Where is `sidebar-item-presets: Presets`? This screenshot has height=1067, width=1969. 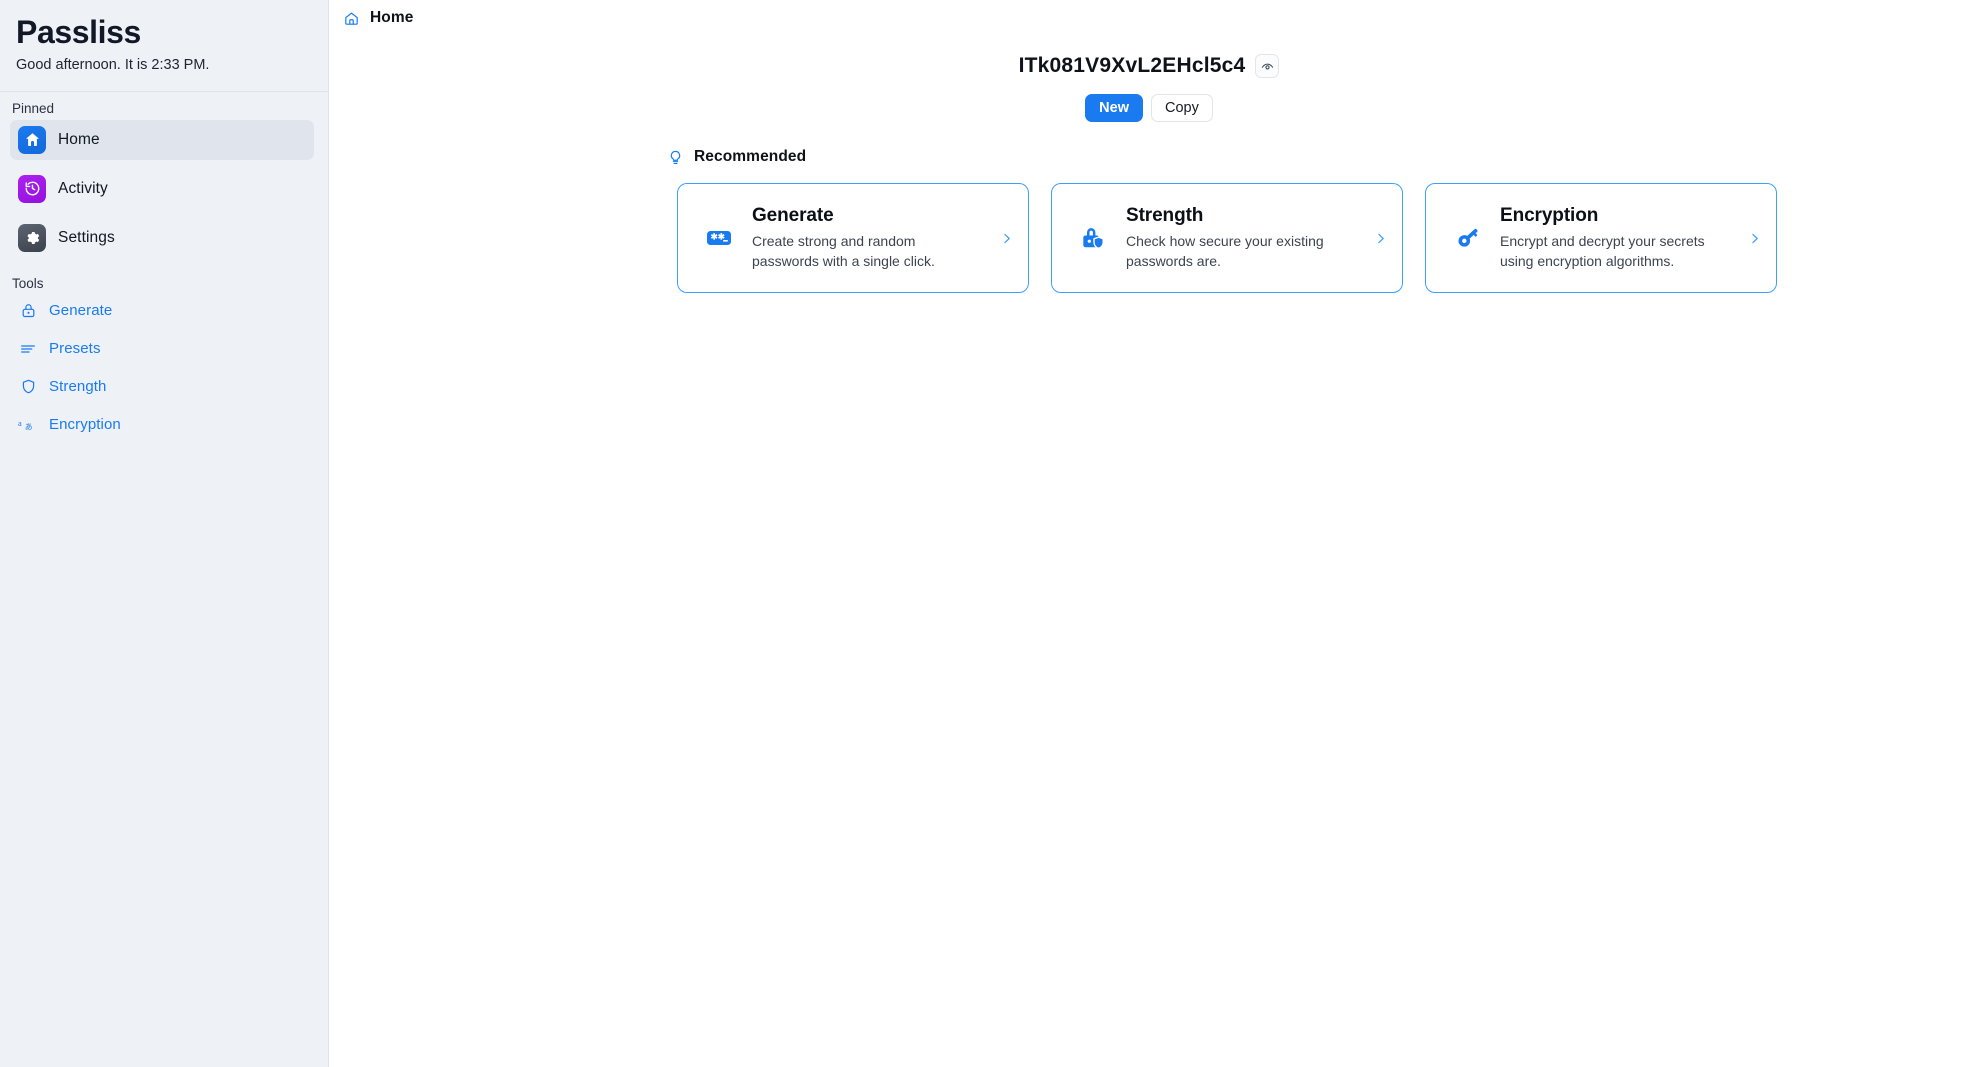 sidebar-item-presets: Presets is located at coordinates (162, 349).